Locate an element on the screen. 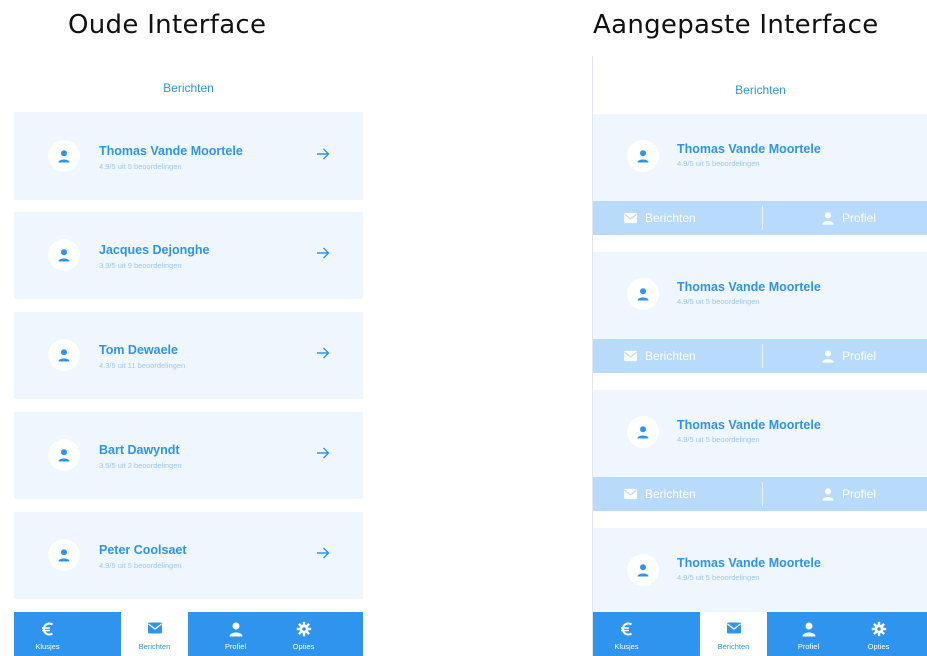 This screenshot has width=927, height=656. contact-name: Peter Coolsaet is located at coordinates (143, 550).